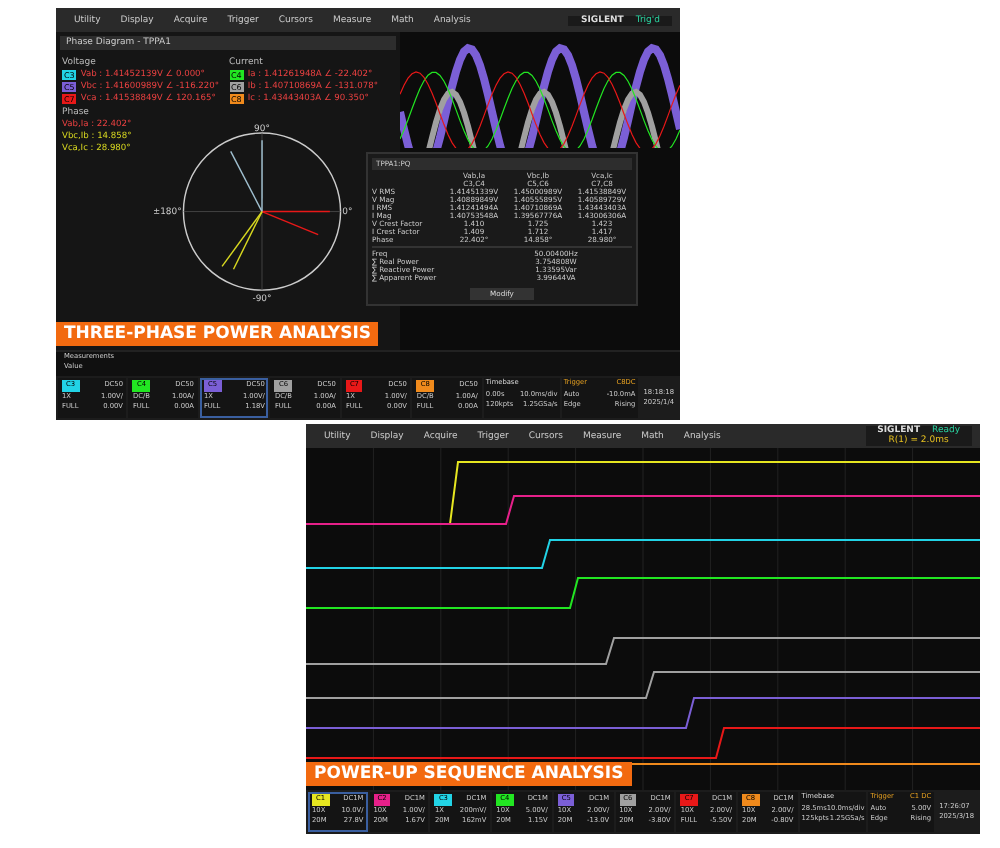 Image resolution: width=1000 pixels, height=848 pixels. What do you see at coordinates (217, 334) in the screenshot?
I see `caption-banner: THREE-PHASE POWER ANALYSIS` at bounding box center [217, 334].